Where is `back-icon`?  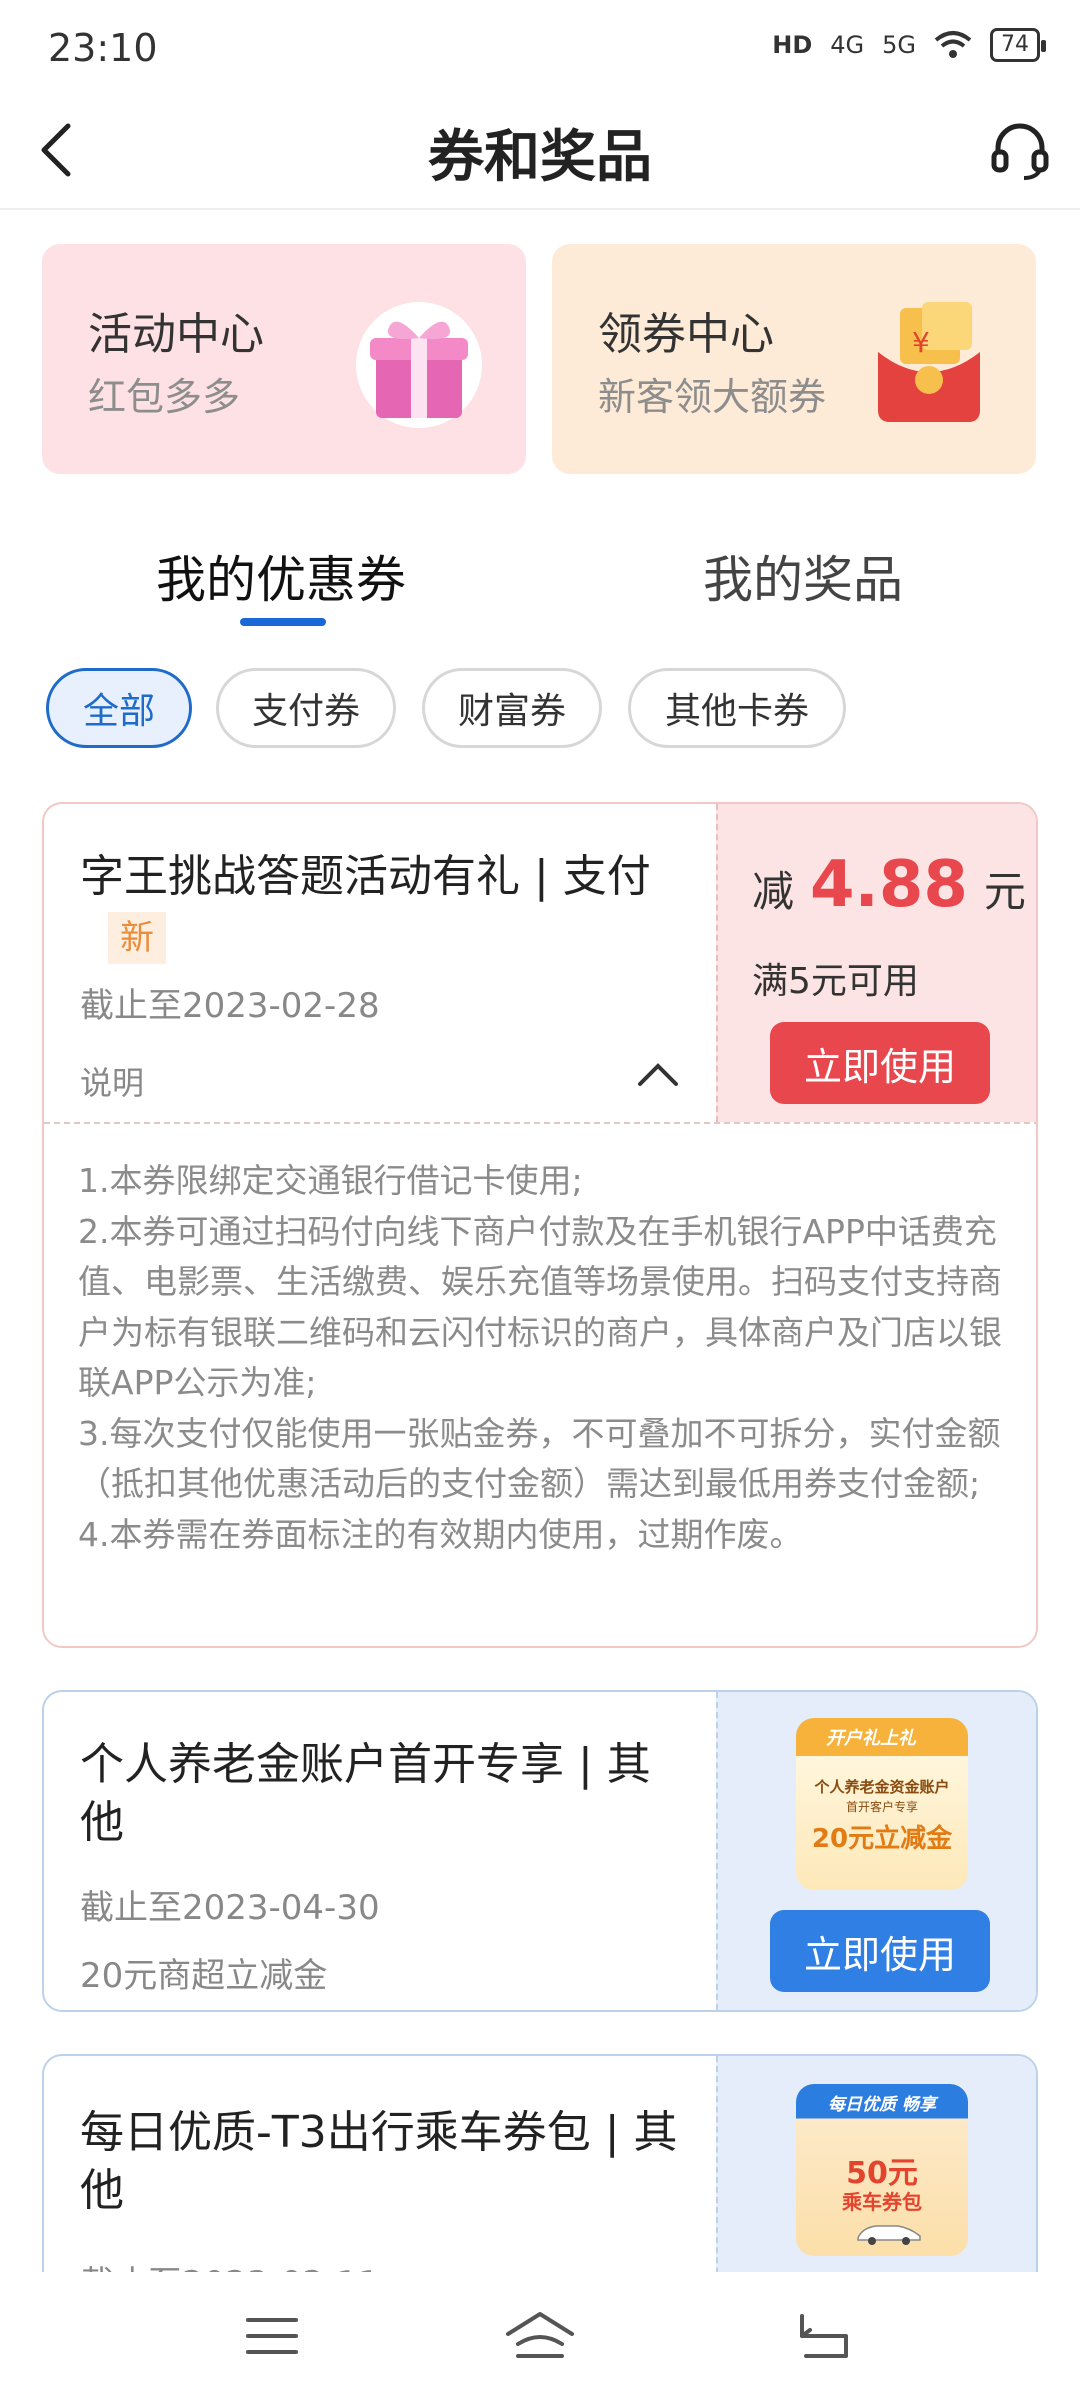
back-icon is located at coordinates (824, 2336).